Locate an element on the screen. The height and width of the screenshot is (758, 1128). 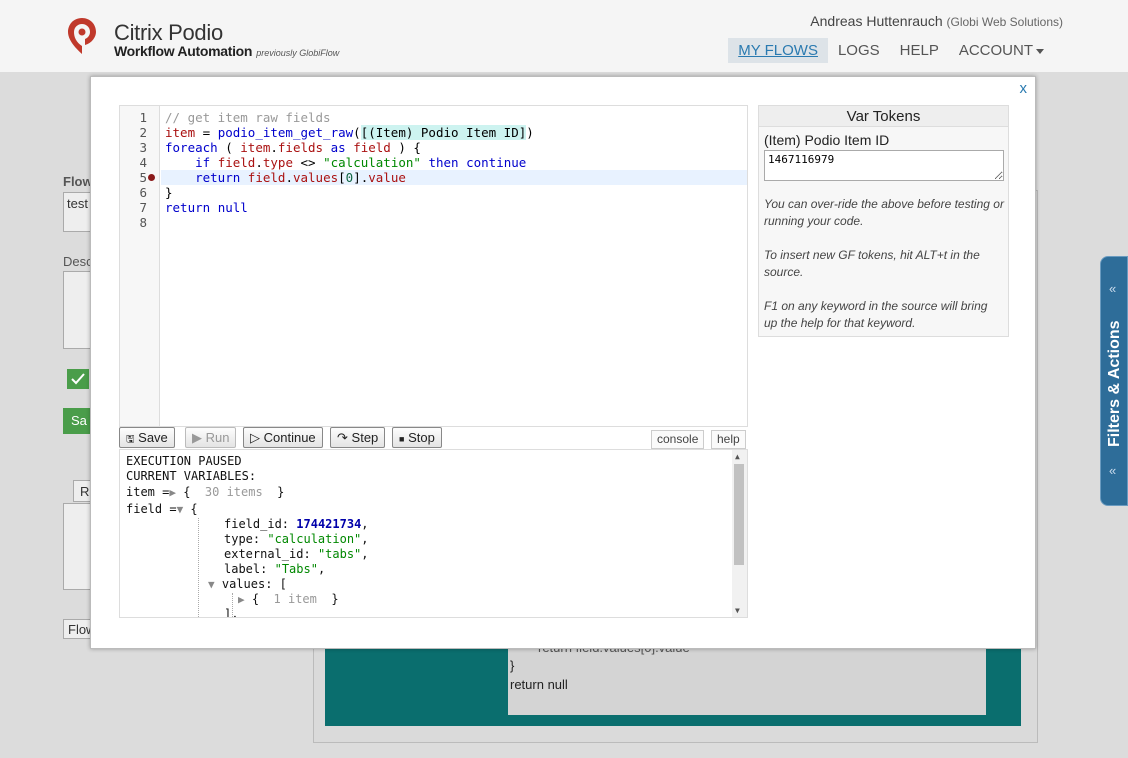
var-item-row: item =▶ { 30 items } is located at coordinates (205, 492).